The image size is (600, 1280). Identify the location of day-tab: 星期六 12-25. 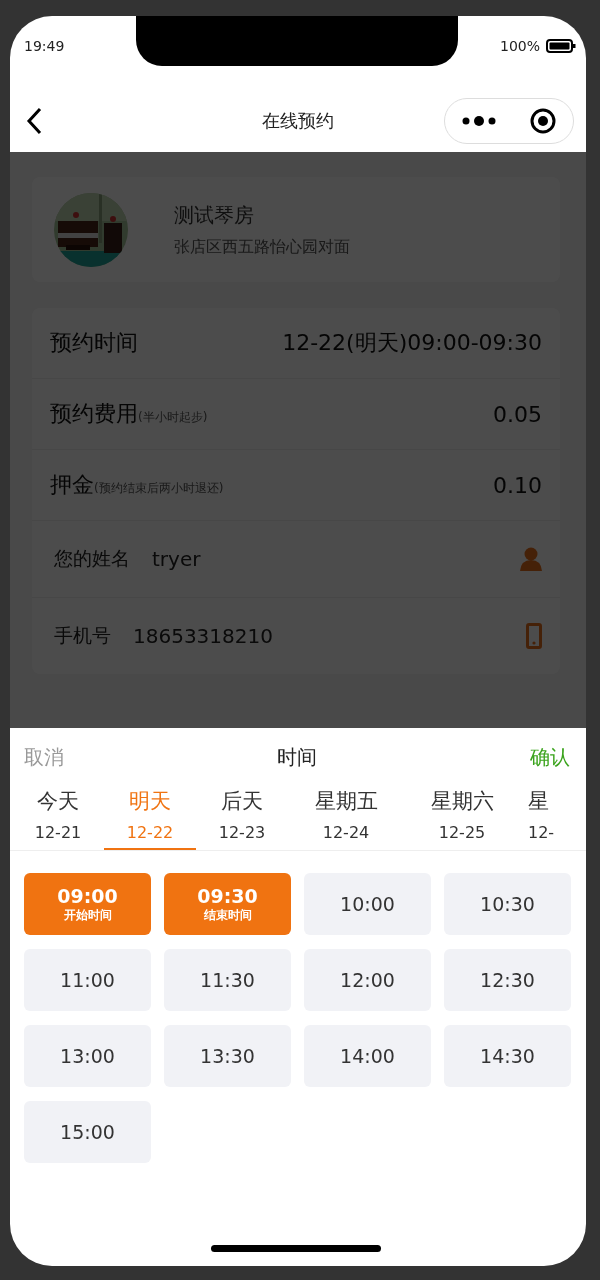
(462, 814).